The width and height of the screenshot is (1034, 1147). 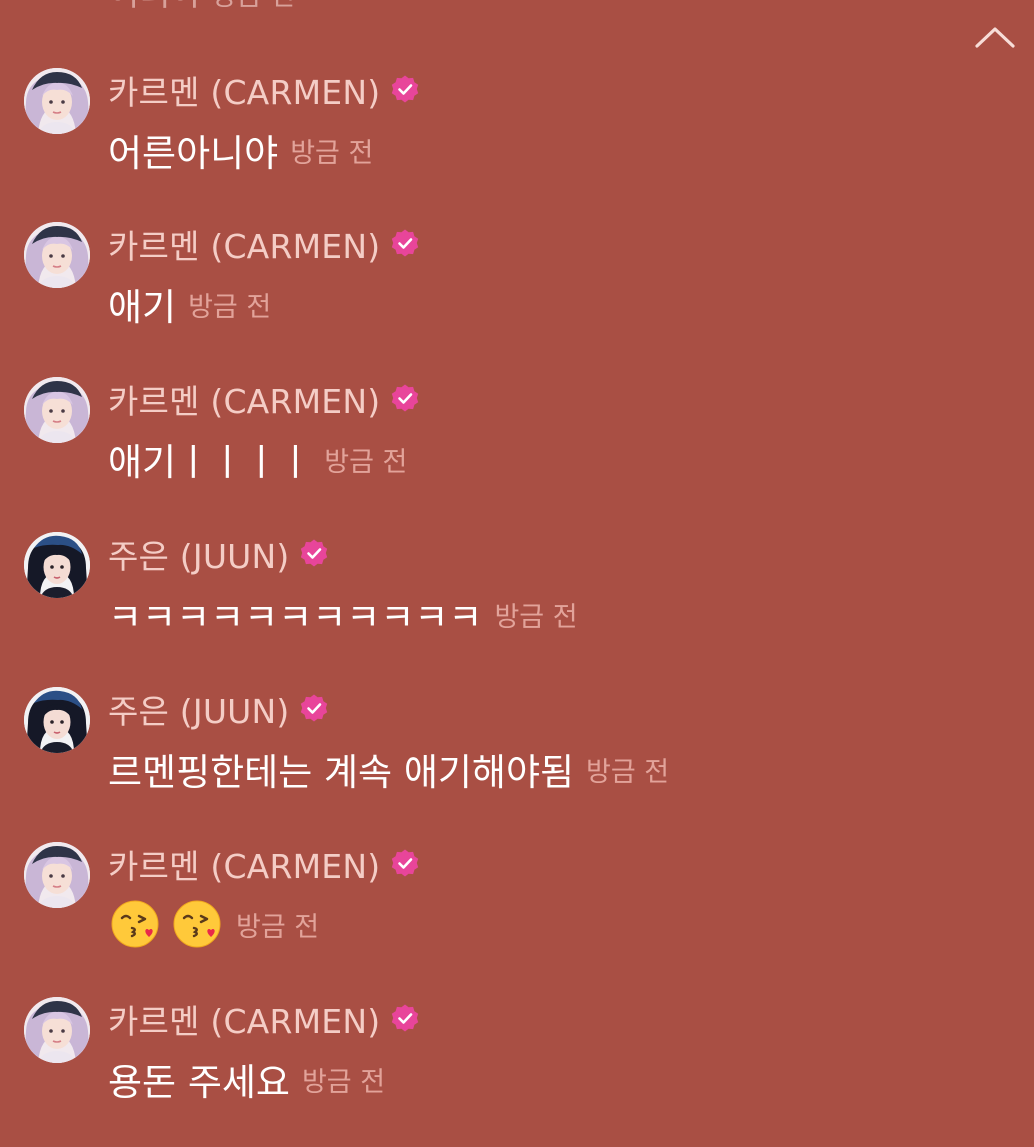 What do you see at coordinates (210, 462) in the screenshot?
I see `message-text: 애기ㅣㅣㅣㅣ` at bounding box center [210, 462].